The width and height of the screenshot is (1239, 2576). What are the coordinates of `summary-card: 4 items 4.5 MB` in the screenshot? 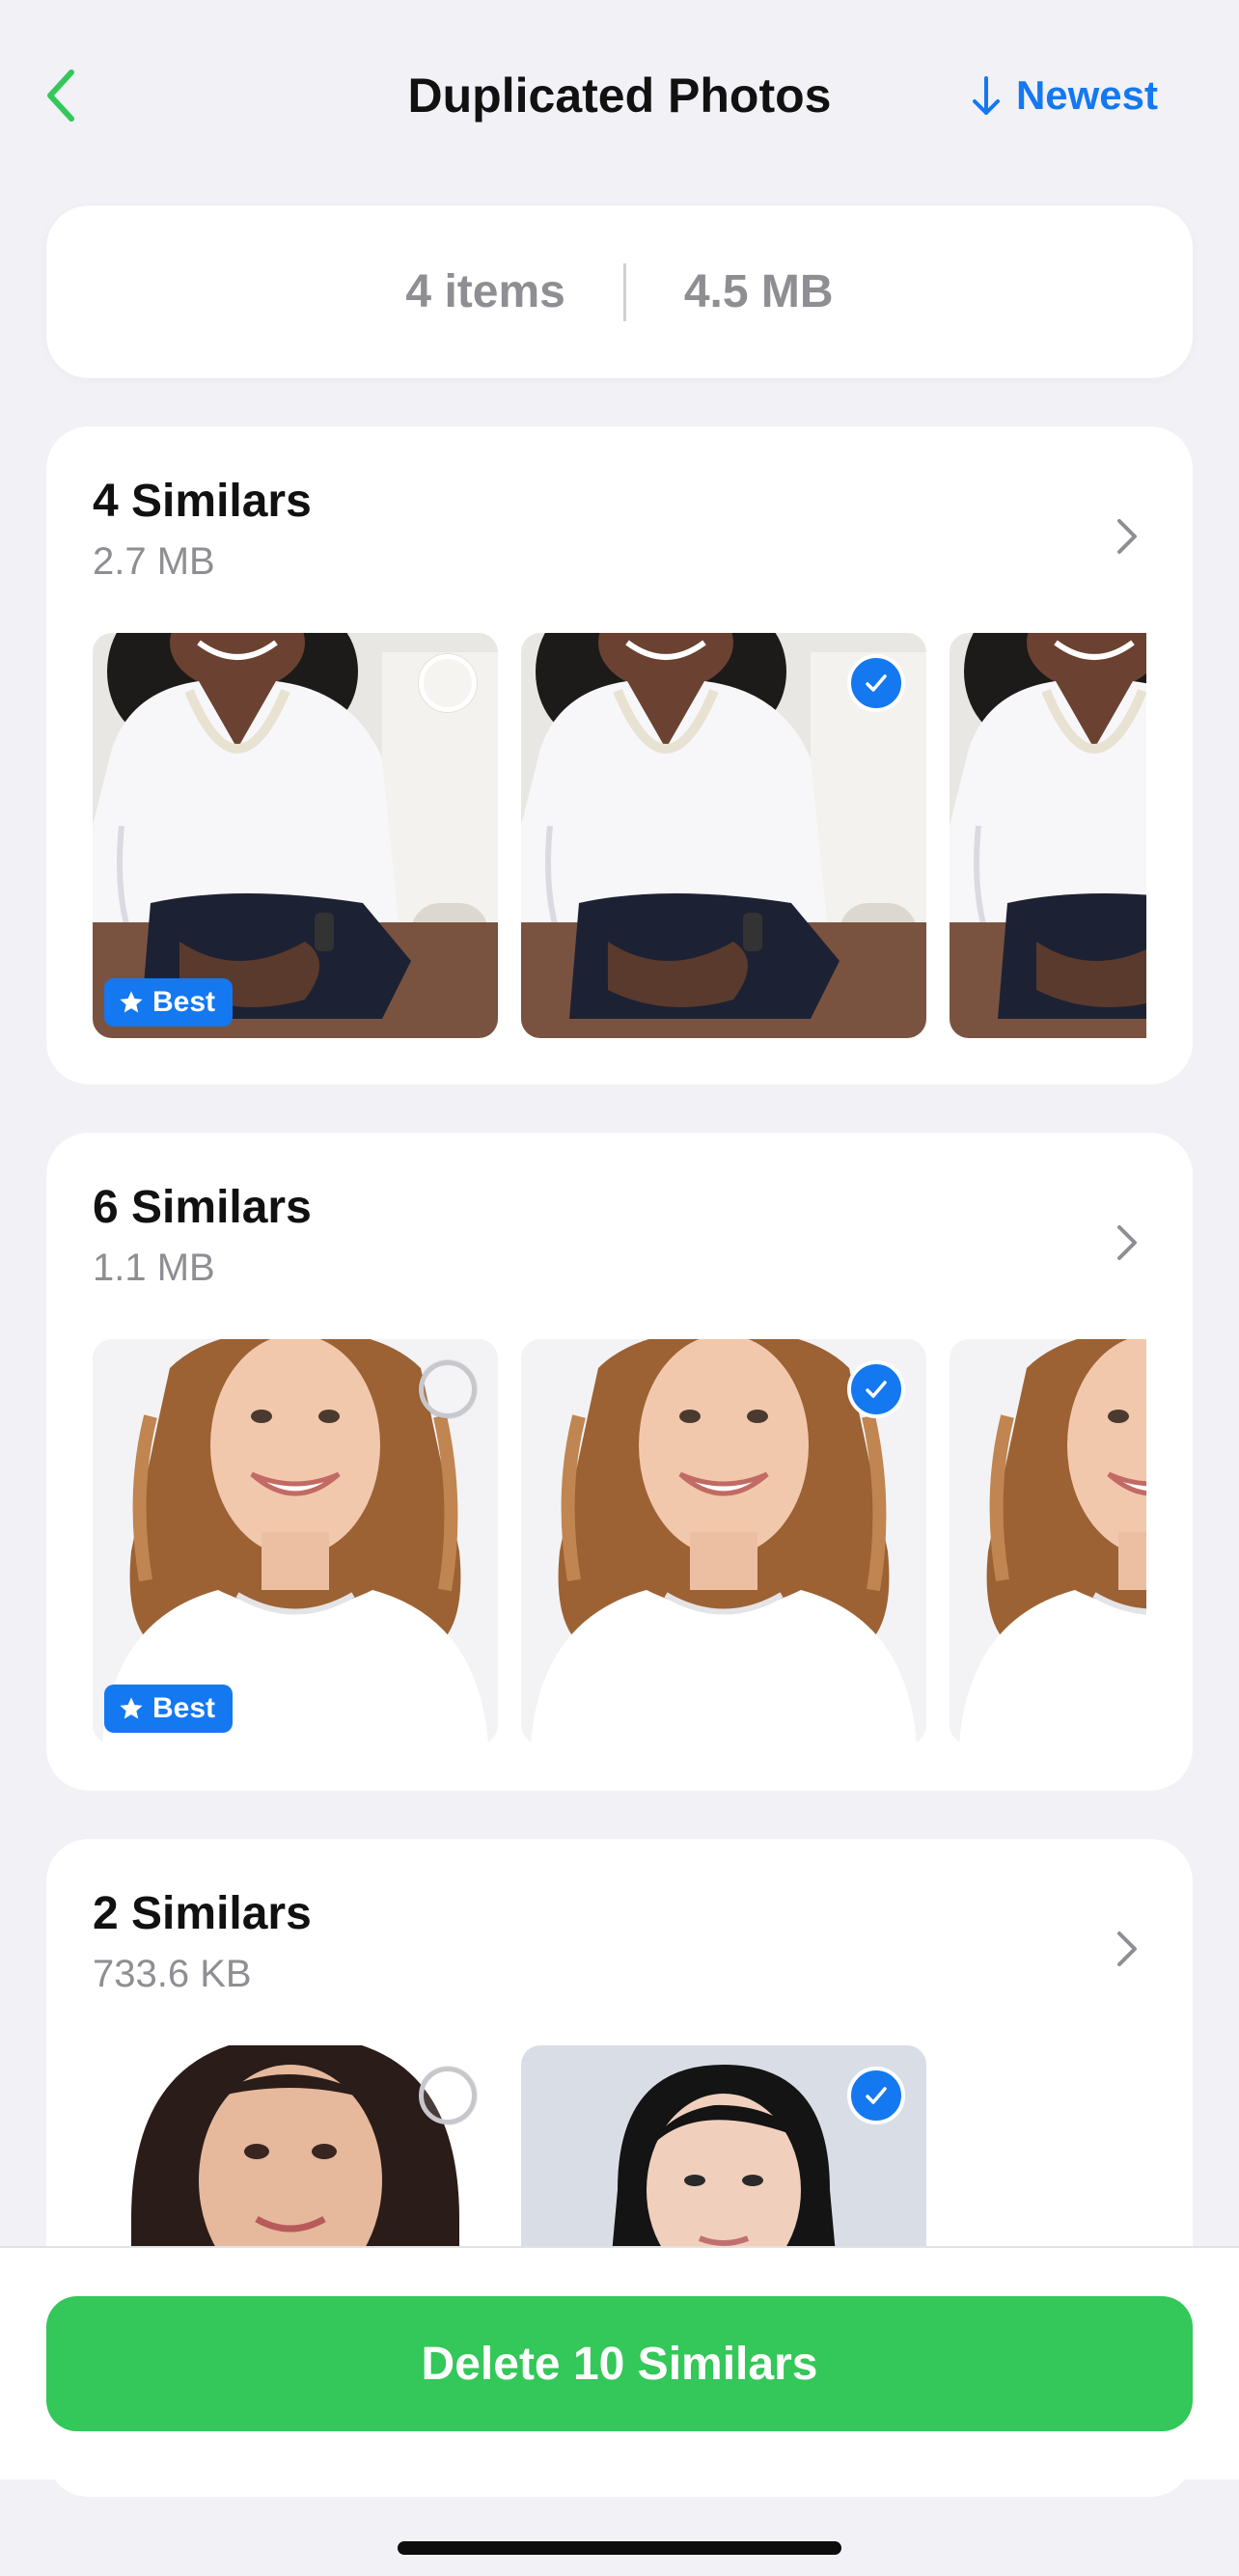 It's located at (619, 292).